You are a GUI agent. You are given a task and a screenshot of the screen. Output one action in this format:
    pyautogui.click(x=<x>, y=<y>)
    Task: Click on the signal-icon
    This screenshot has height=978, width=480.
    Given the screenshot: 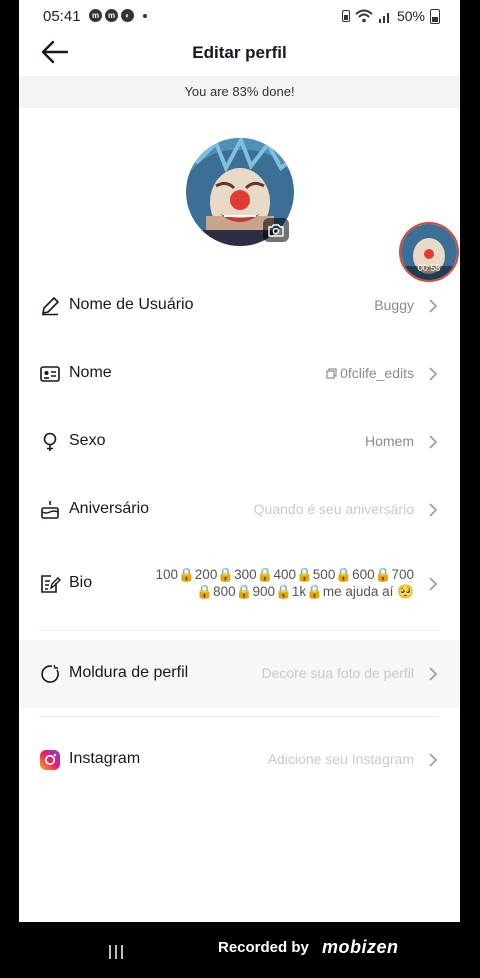 What is the action you would take?
    pyautogui.click(x=383, y=17)
    